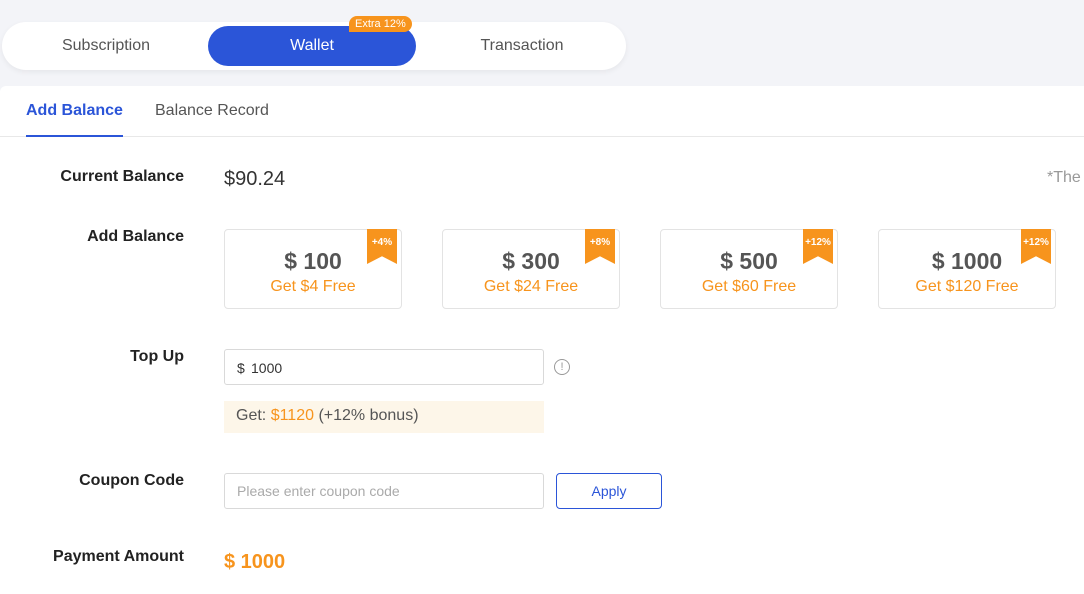 Image resolution: width=1084 pixels, height=594 pixels. What do you see at coordinates (74, 119) in the screenshot?
I see `tab-add-balance: Add Balance` at bounding box center [74, 119].